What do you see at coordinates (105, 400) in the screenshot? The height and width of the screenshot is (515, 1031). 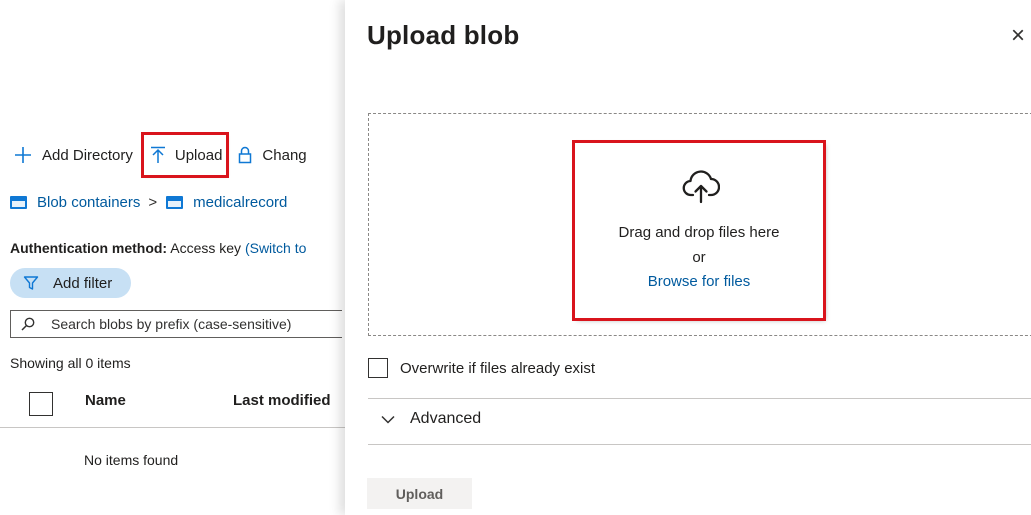 I see `column-header-name: Name` at bounding box center [105, 400].